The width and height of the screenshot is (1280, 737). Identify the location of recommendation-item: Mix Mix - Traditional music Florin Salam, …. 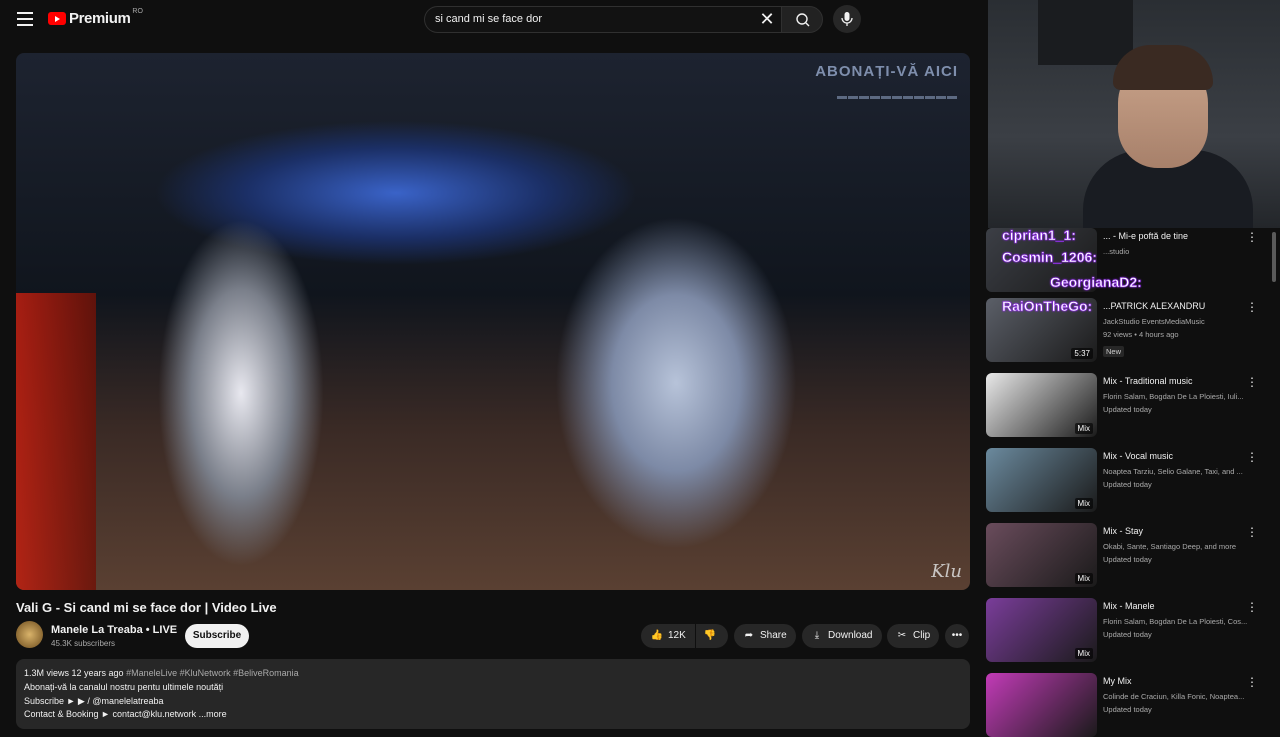
(1126, 405).